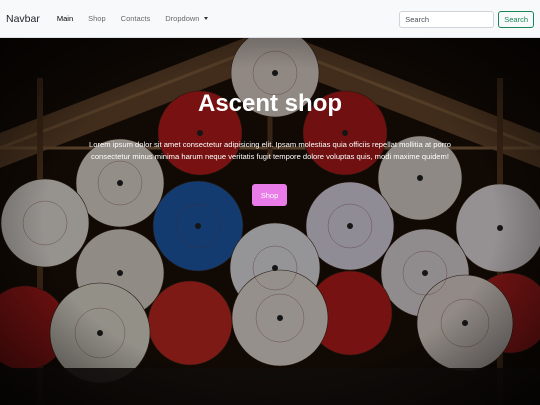 The height and width of the screenshot is (405, 540). What do you see at coordinates (447, 19) in the screenshot?
I see `search-input` at bounding box center [447, 19].